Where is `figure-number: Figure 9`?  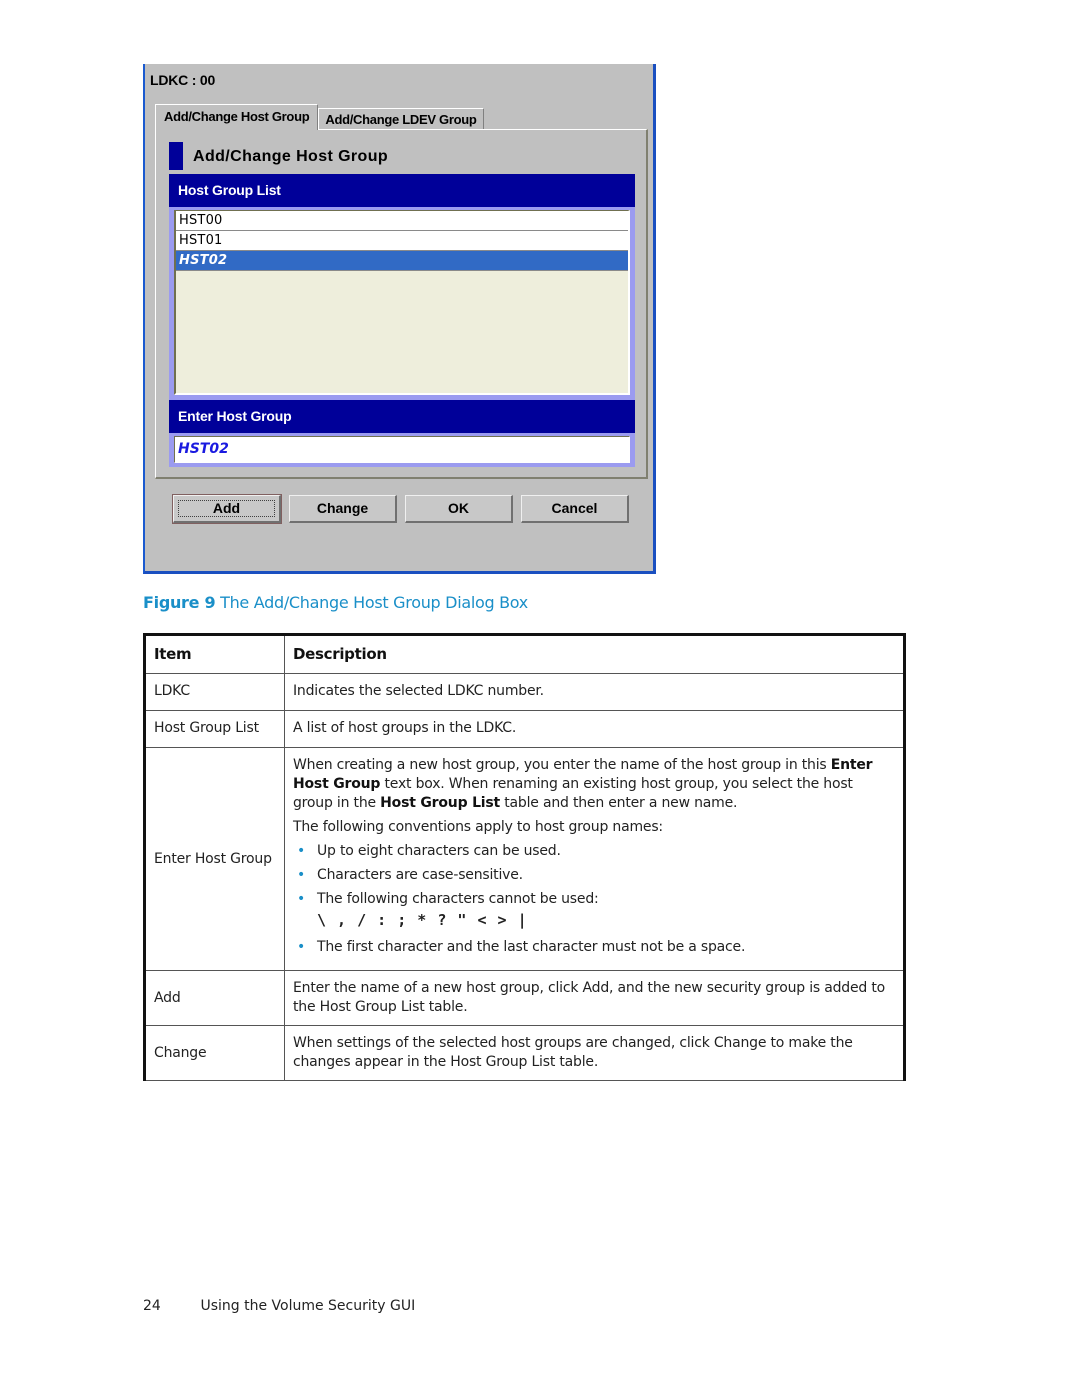 figure-number: Figure 9 is located at coordinates (179, 602).